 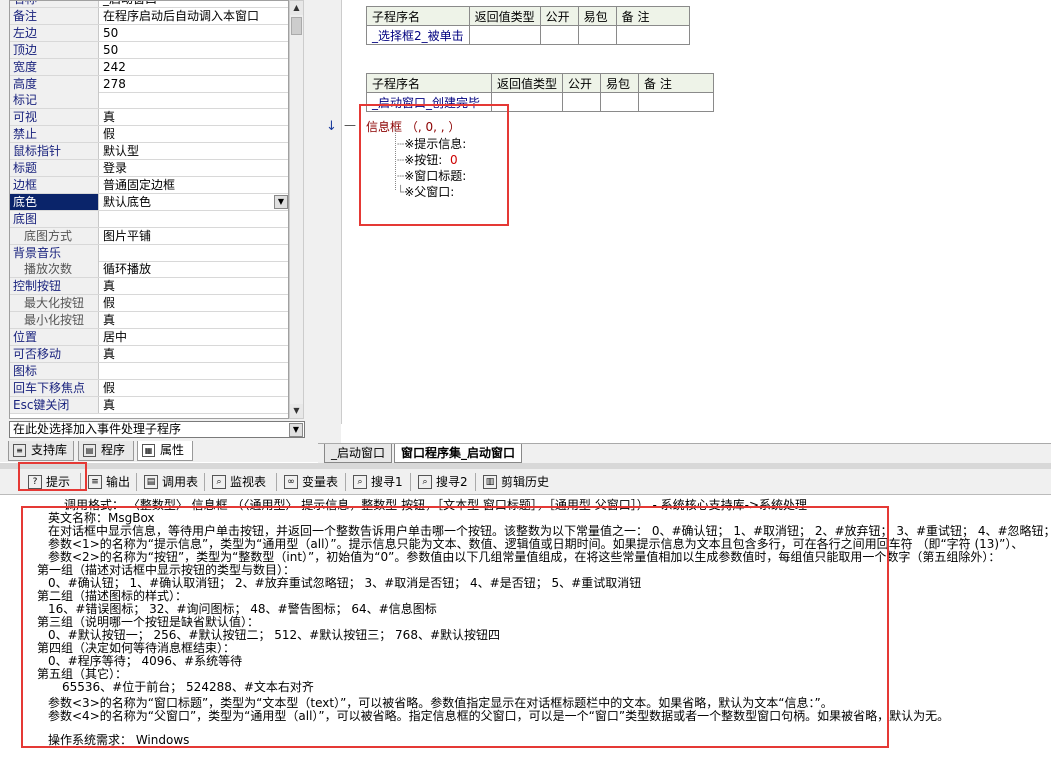 What do you see at coordinates (148, 450) in the screenshot?
I see `properties-icon: ▦` at bounding box center [148, 450].